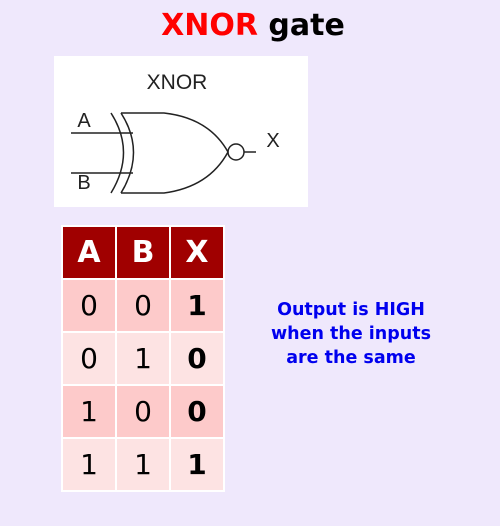 The height and width of the screenshot is (526, 500). I want to click on inversion-bubble, so click(236, 152).